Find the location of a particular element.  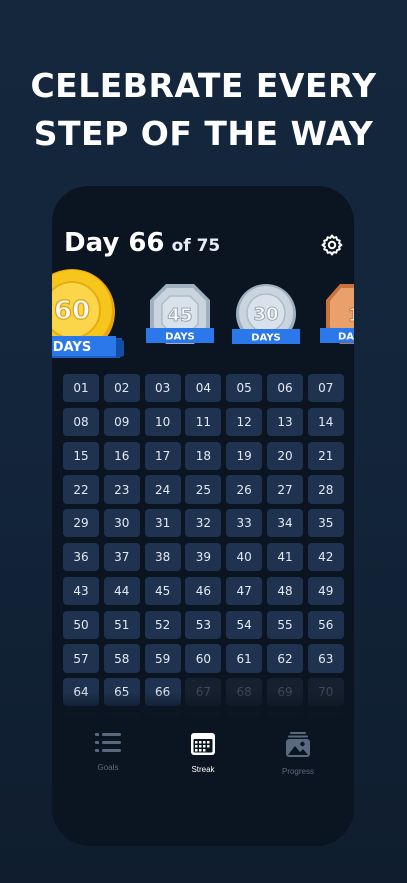

calendar-icon is located at coordinates (203, 744).